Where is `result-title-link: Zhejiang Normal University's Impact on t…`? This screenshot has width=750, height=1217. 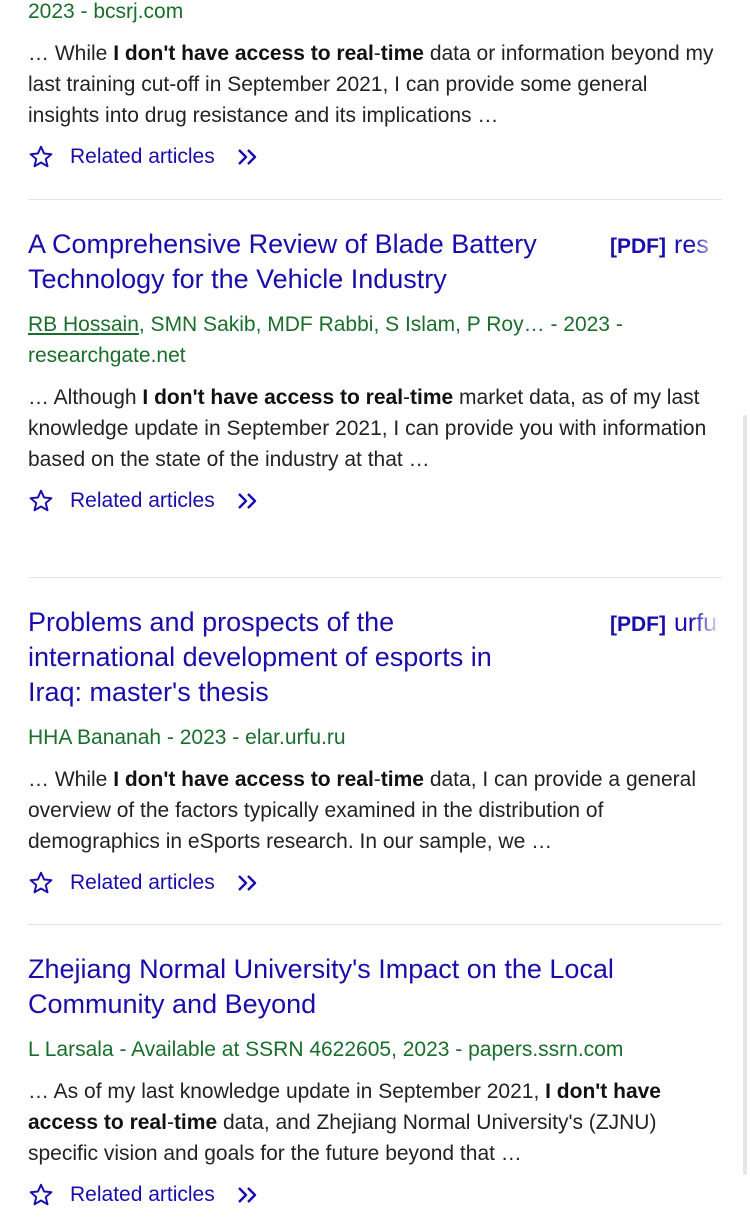
result-title-link: Zhejiang Normal University's Impact on t… is located at coordinates (368, 987).